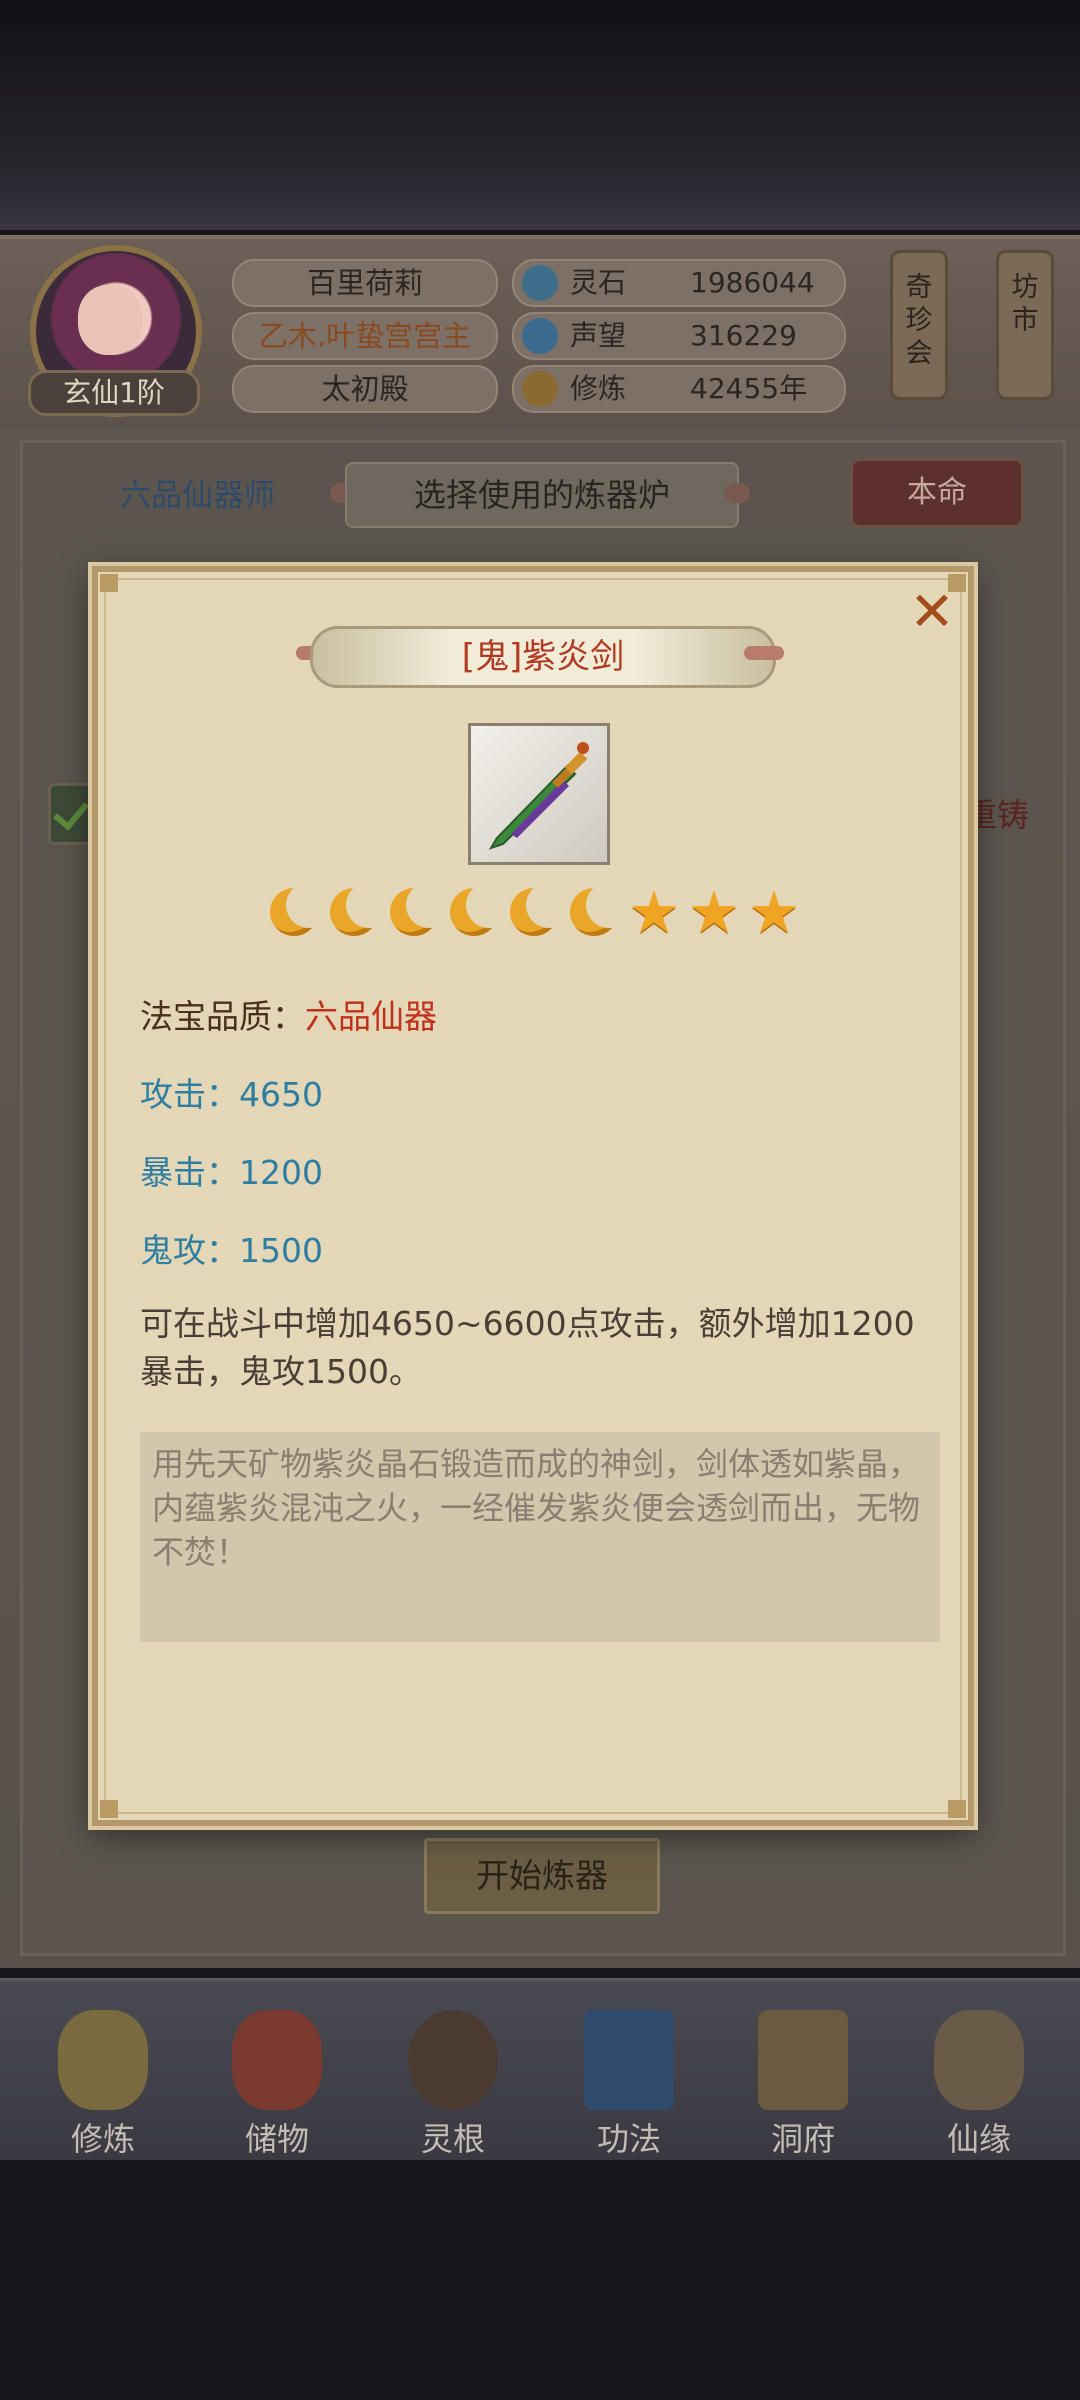 The width and height of the screenshot is (1080, 2400). What do you see at coordinates (189, 1250) in the screenshot?
I see `stat-label: 鬼攻：` at bounding box center [189, 1250].